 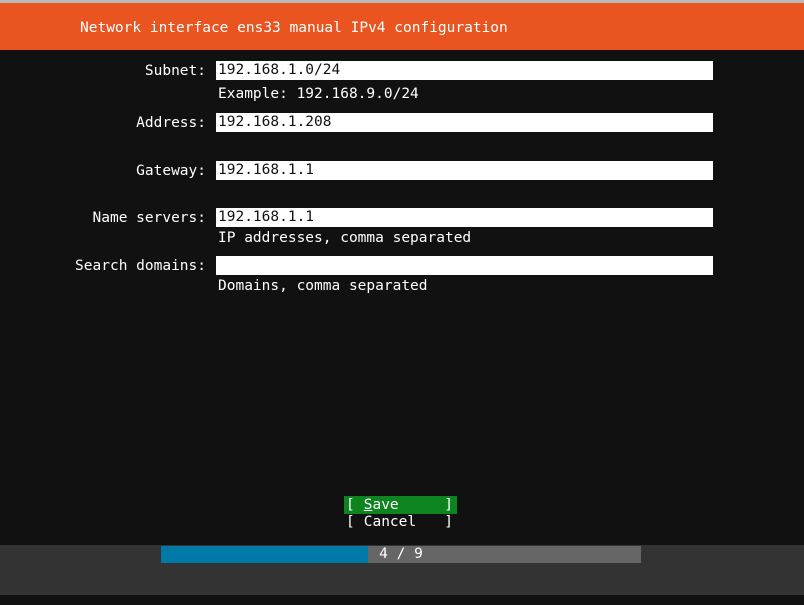 I want to click on field-row-subnet: Subnet:, so click(x=402, y=72).